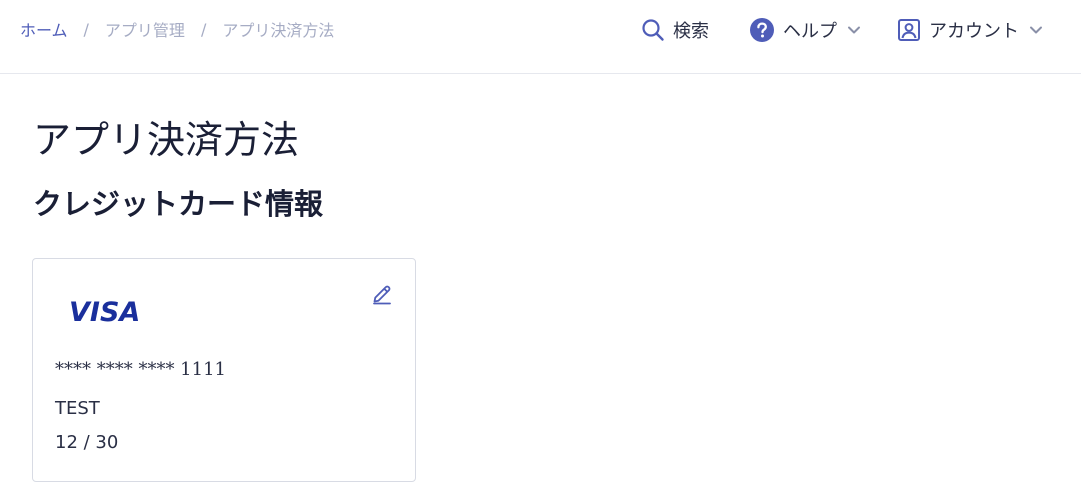 The image size is (1081, 504). What do you see at coordinates (810, 31) in the screenshot?
I see `help-label: ヘルプ` at bounding box center [810, 31].